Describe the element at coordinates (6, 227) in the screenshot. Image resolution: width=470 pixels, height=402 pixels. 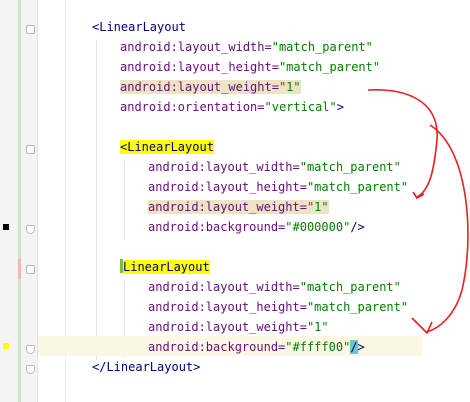
I see `color-preview-black-icon` at that location.